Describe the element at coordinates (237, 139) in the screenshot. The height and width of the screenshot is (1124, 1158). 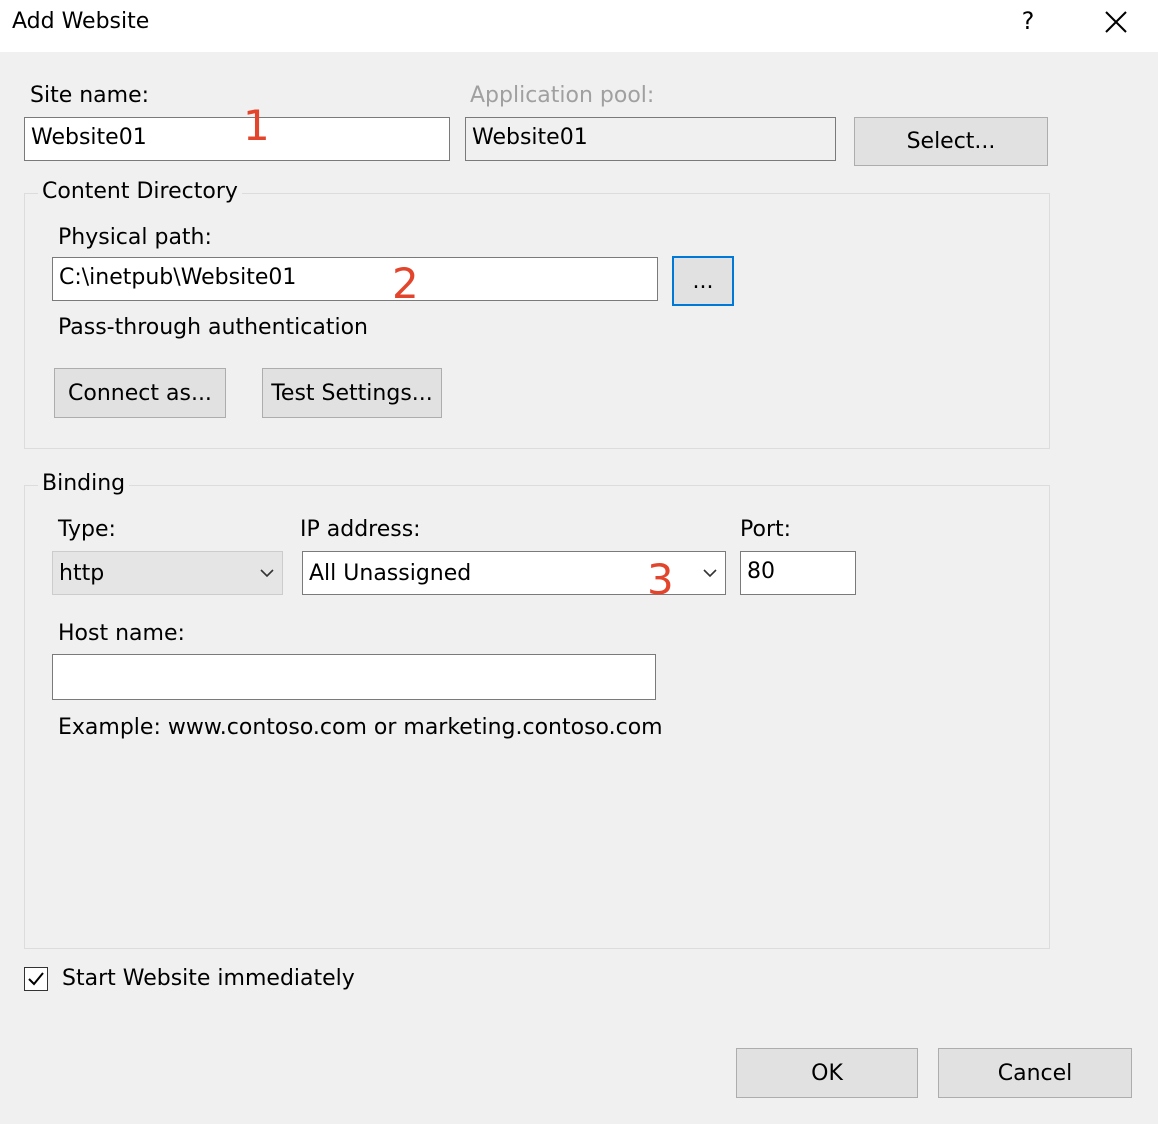
I see `site-name-input: Website01` at that location.